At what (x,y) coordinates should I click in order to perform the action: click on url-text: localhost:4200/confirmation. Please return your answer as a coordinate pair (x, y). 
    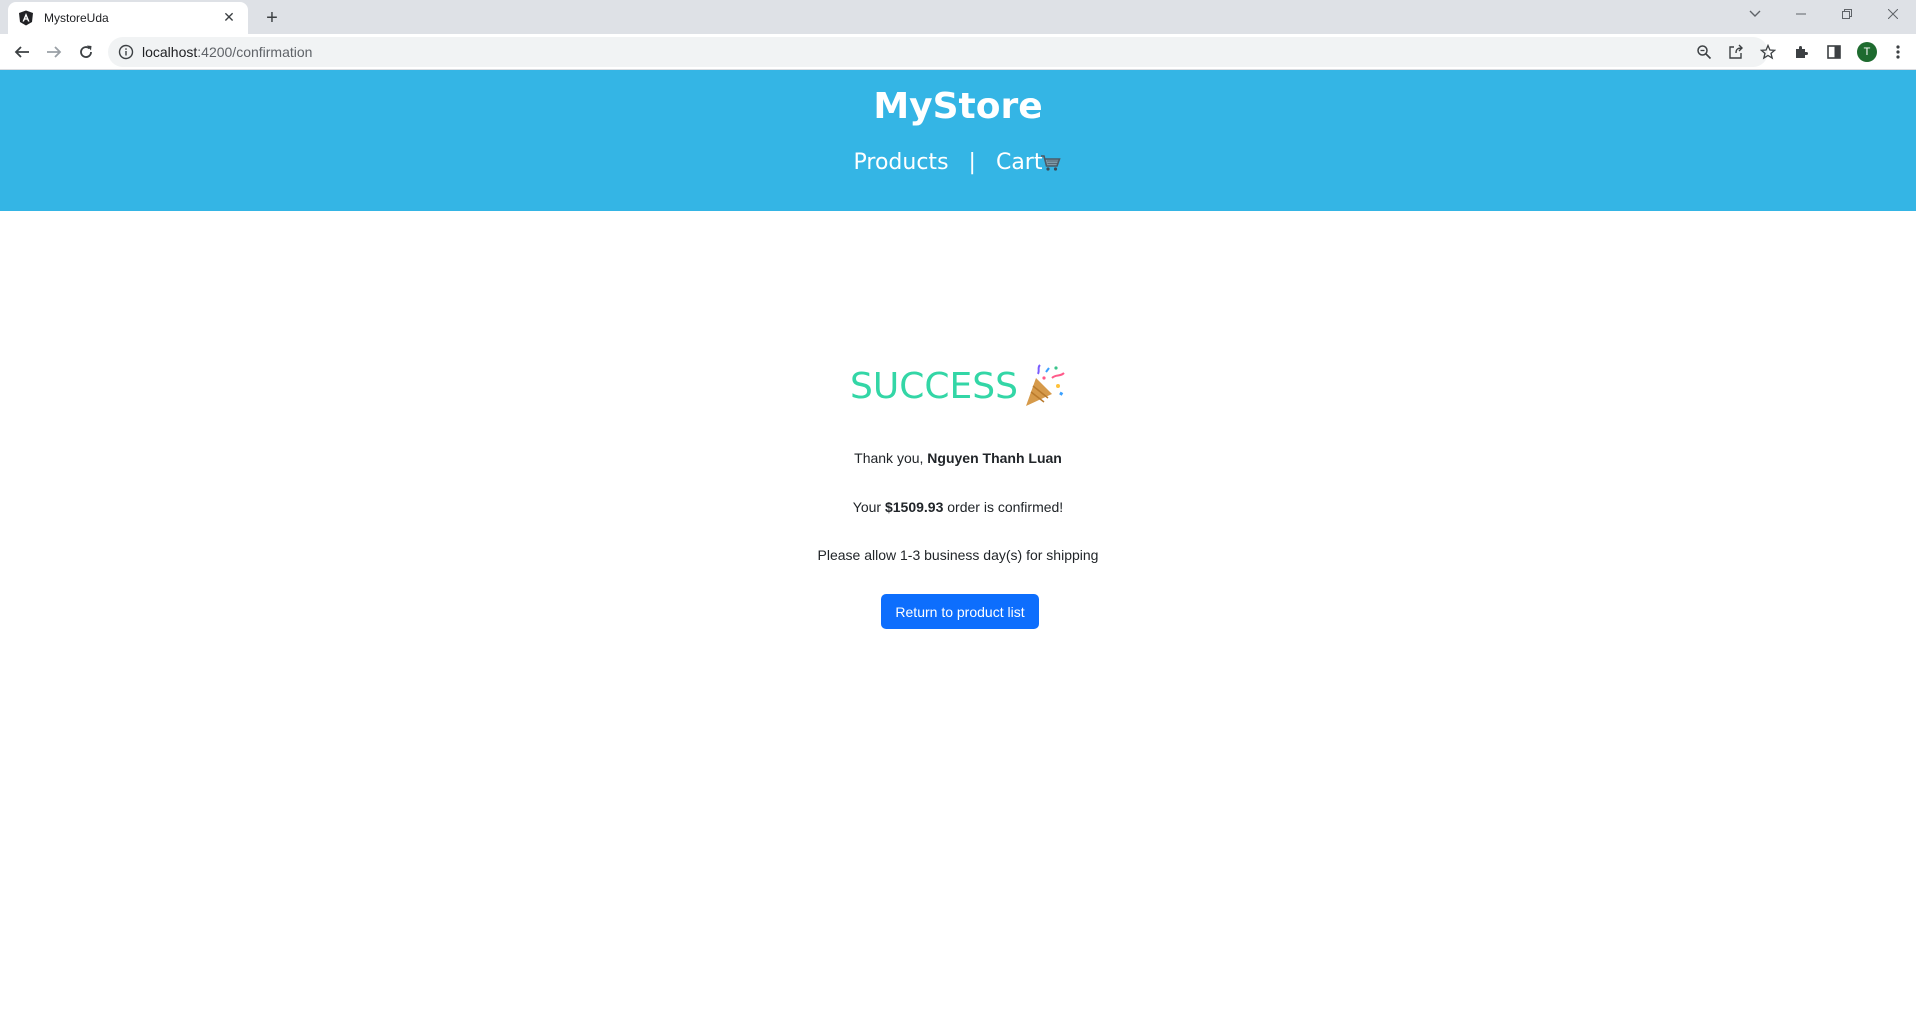
    Looking at the image, I should click on (227, 52).